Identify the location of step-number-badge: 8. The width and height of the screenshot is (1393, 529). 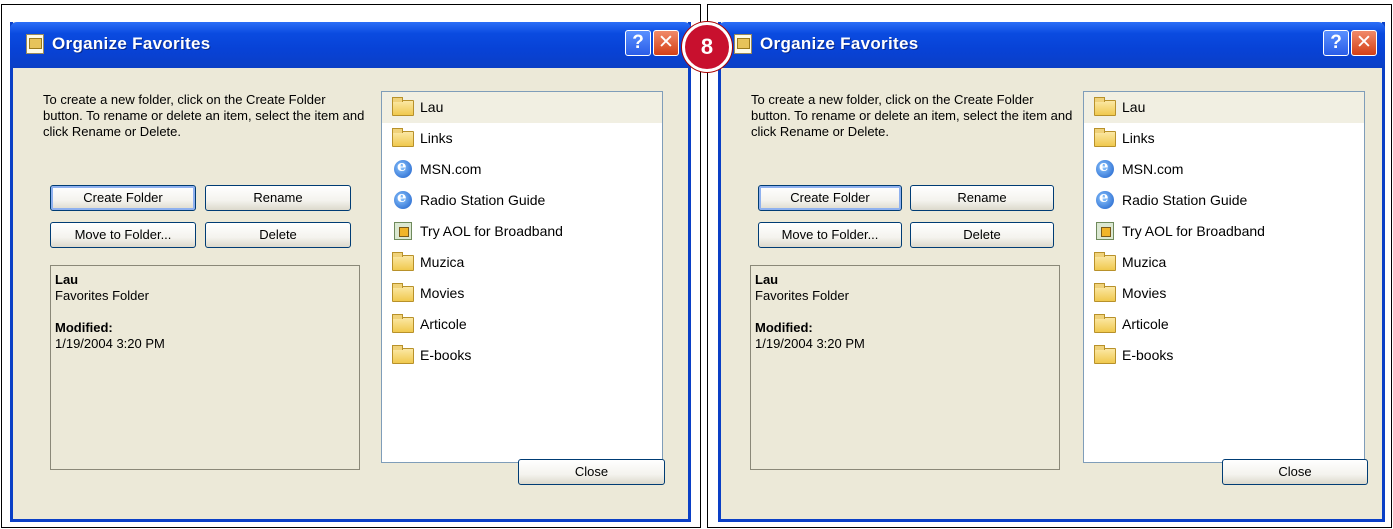
(707, 47).